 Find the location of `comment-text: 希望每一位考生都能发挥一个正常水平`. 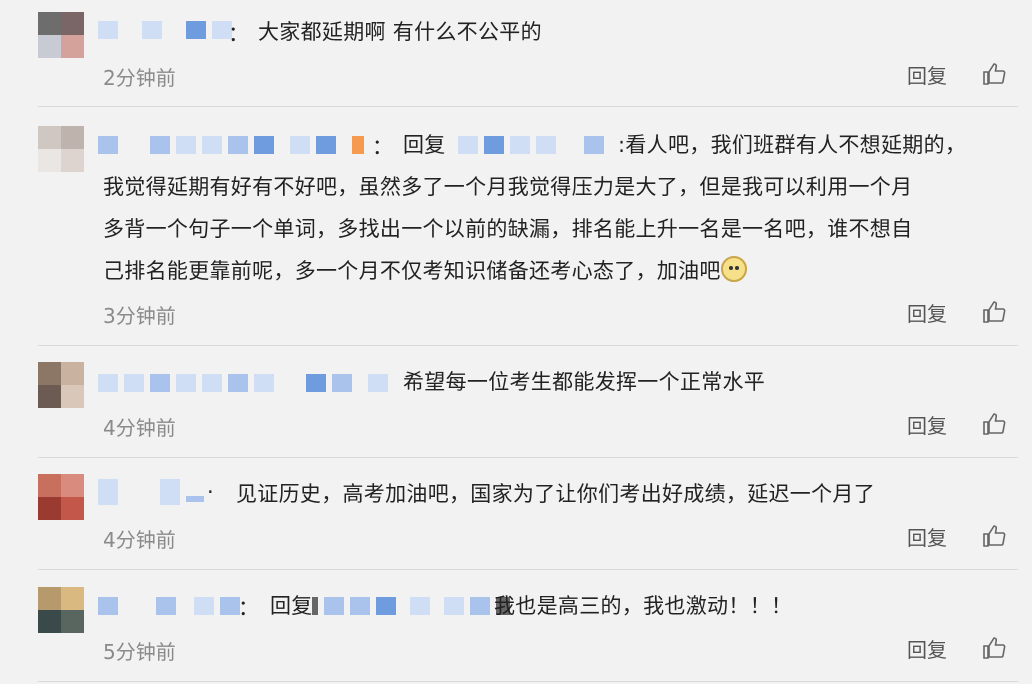

comment-text: 希望每一位考生都能发挥一个正常水平 is located at coordinates (584, 382).